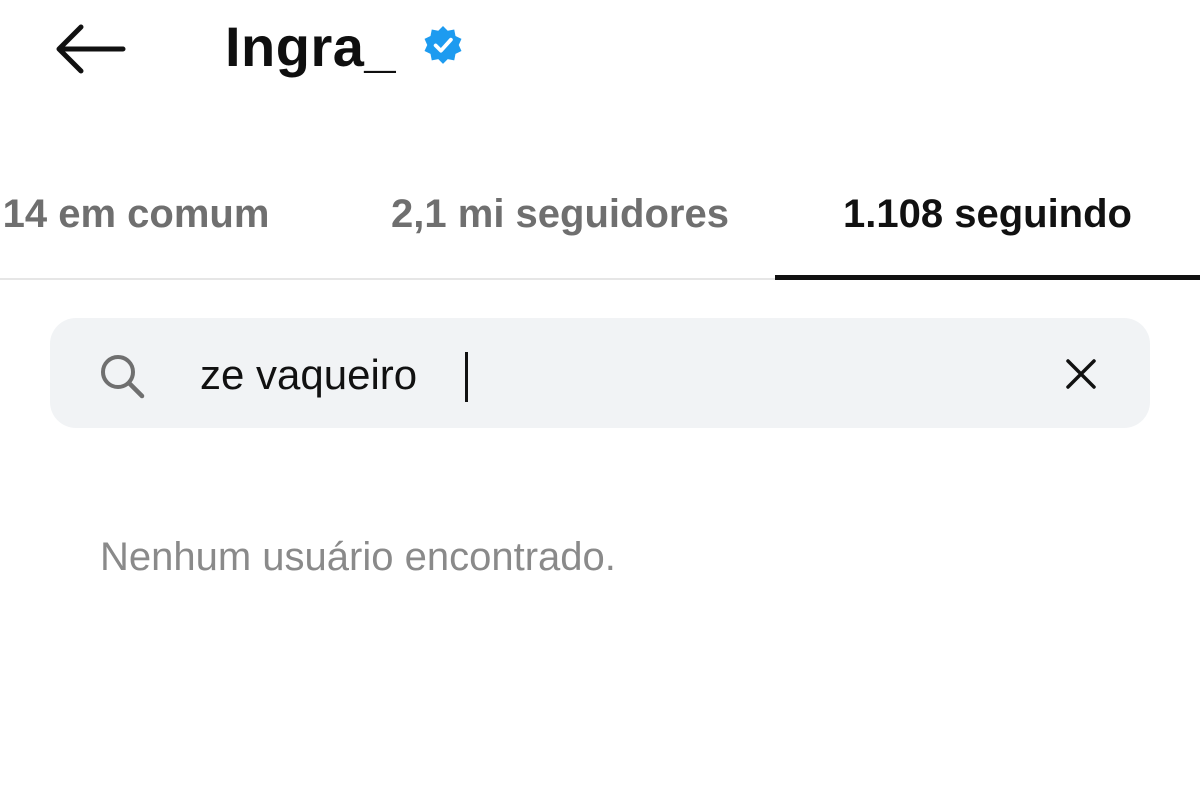 The image size is (1200, 800). Describe the element at coordinates (148, 214) in the screenshot. I see `tab-mutual: 14 em comum` at that location.